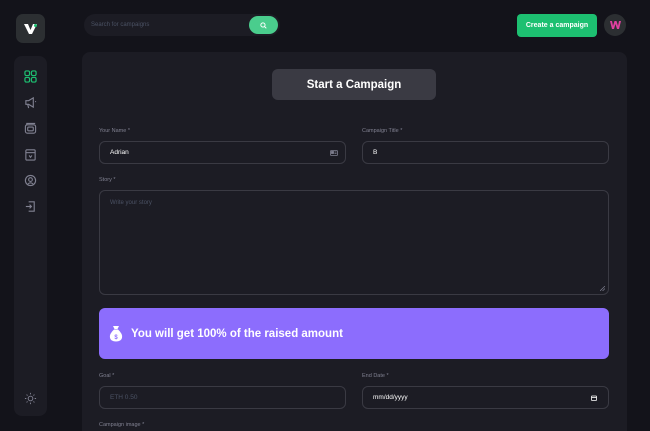 This screenshot has width=650, height=431. What do you see at coordinates (124, 397) in the screenshot?
I see `goal-placeholder: ETH 0.50` at bounding box center [124, 397].